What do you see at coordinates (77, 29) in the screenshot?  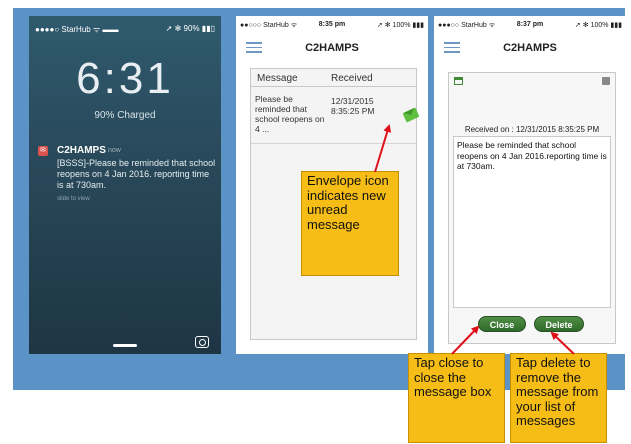 I see `status-carrier: ●●●●○ StarHub ᯤ ▬▬` at bounding box center [77, 29].